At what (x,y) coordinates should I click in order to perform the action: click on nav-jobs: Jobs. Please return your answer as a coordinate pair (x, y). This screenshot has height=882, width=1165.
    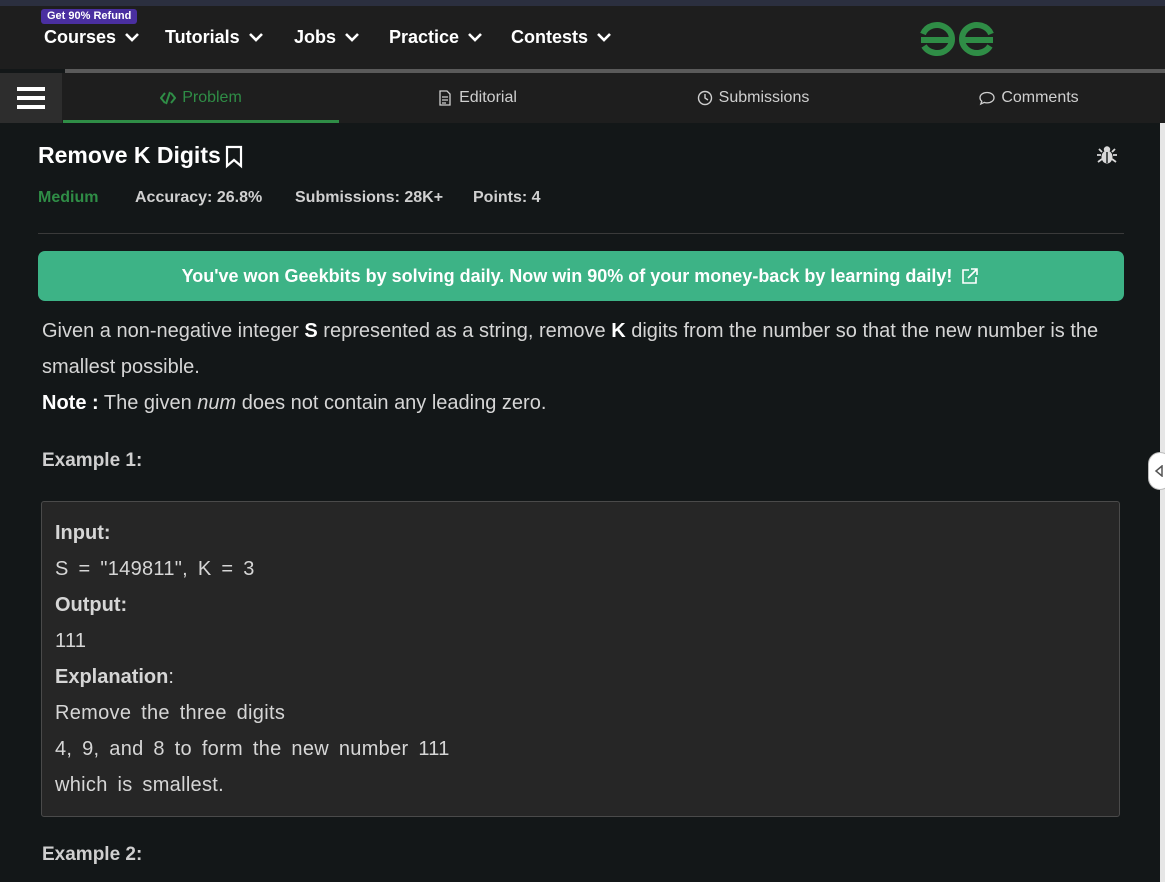
    Looking at the image, I should click on (327, 37).